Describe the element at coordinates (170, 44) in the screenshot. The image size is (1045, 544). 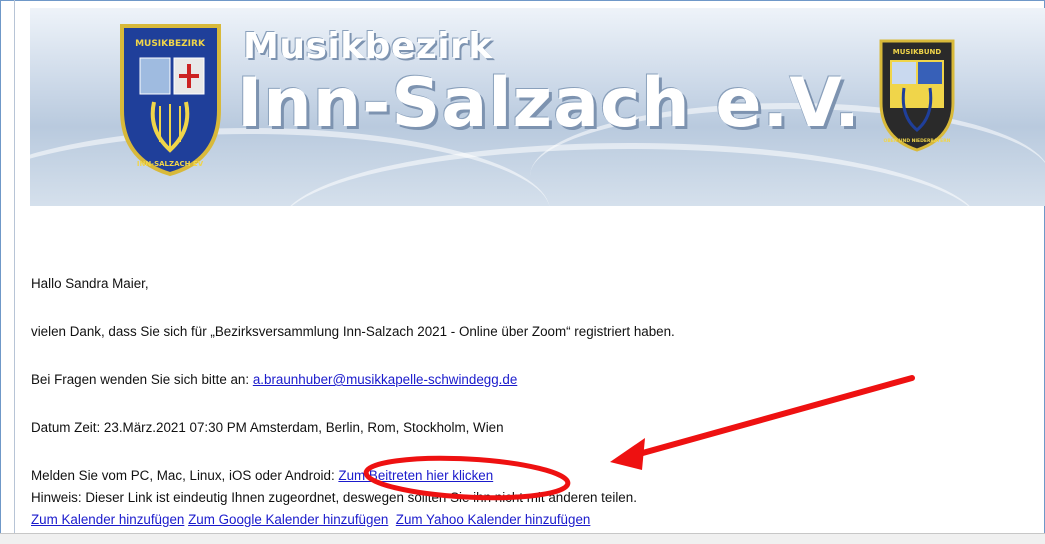
I see `left-logo-top-text: MUSIKBEZIRK` at that location.